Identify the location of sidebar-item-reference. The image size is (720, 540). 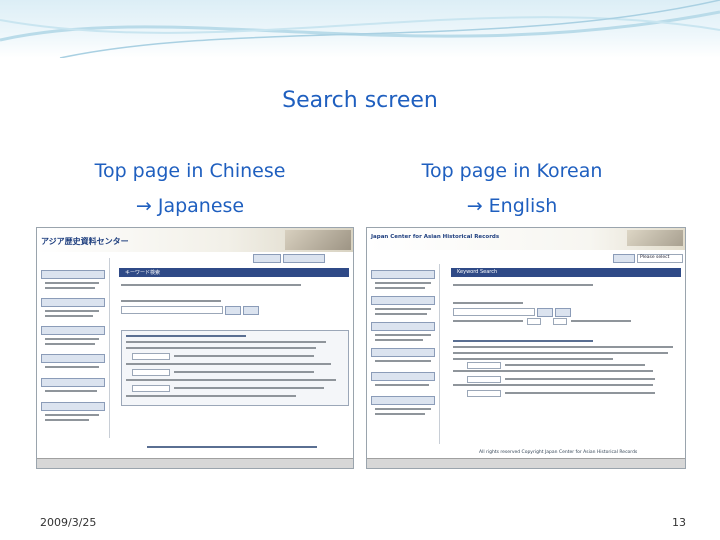
(403, 300).